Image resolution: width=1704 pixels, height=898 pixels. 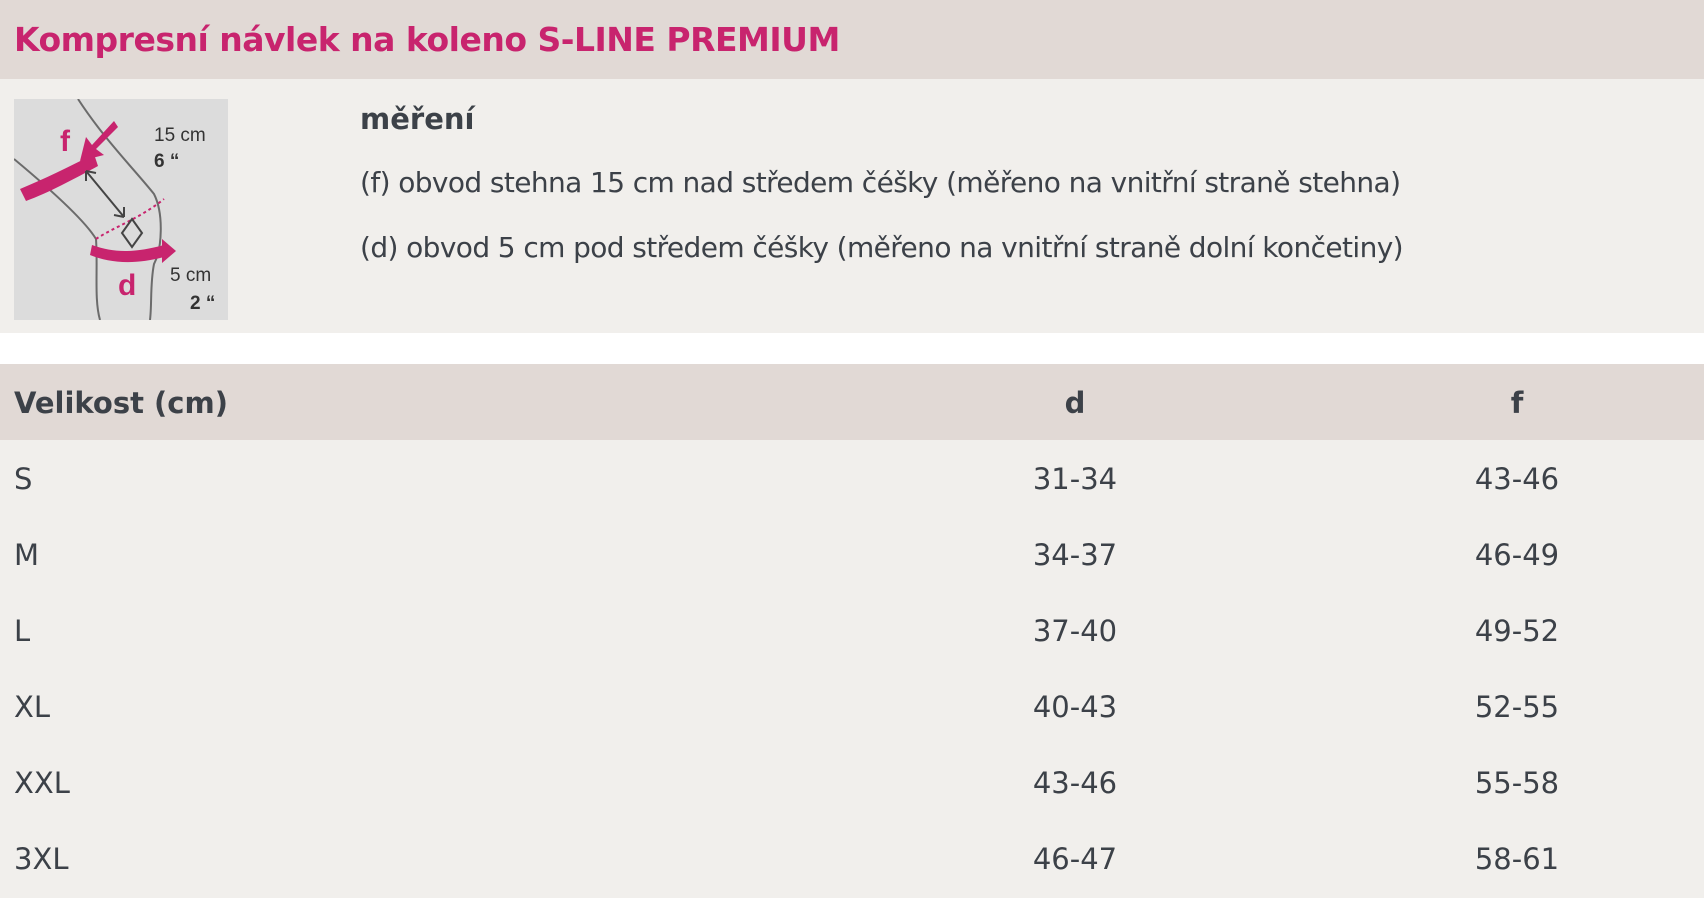 What do you see at coordinates (32, 707) in the screenshot?
I see `size-cell: XL` at bounding box center [32, 707].